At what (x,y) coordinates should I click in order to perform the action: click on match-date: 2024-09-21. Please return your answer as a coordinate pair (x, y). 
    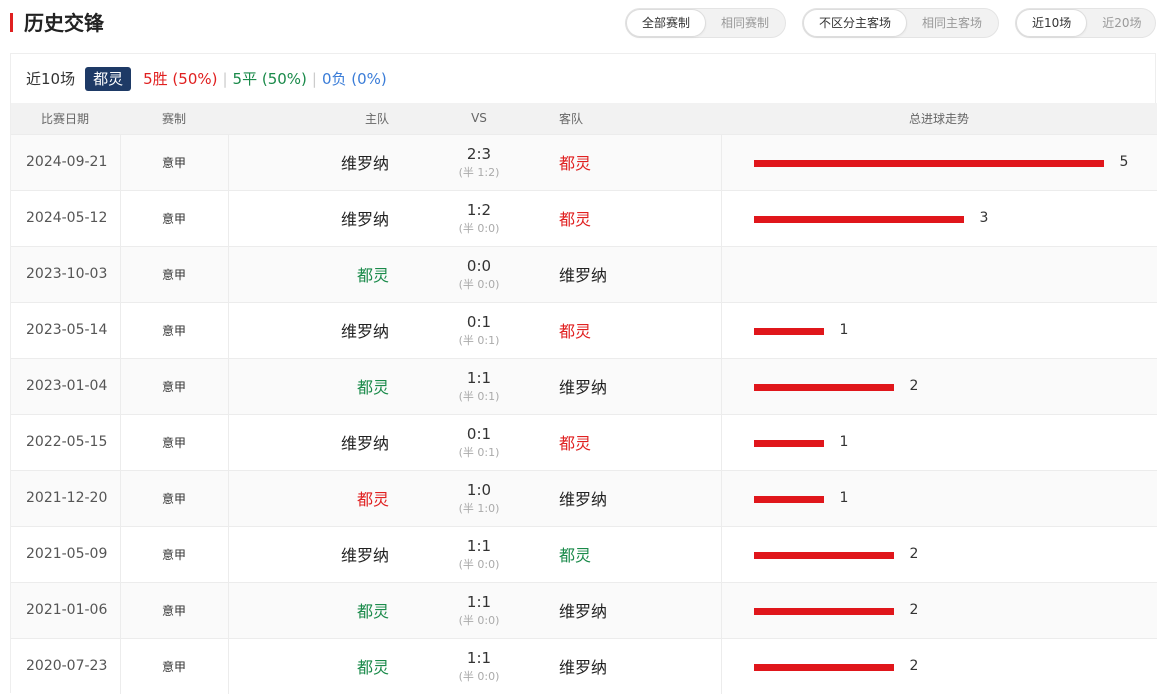
    Looking at the image, I should click on (66, 162).